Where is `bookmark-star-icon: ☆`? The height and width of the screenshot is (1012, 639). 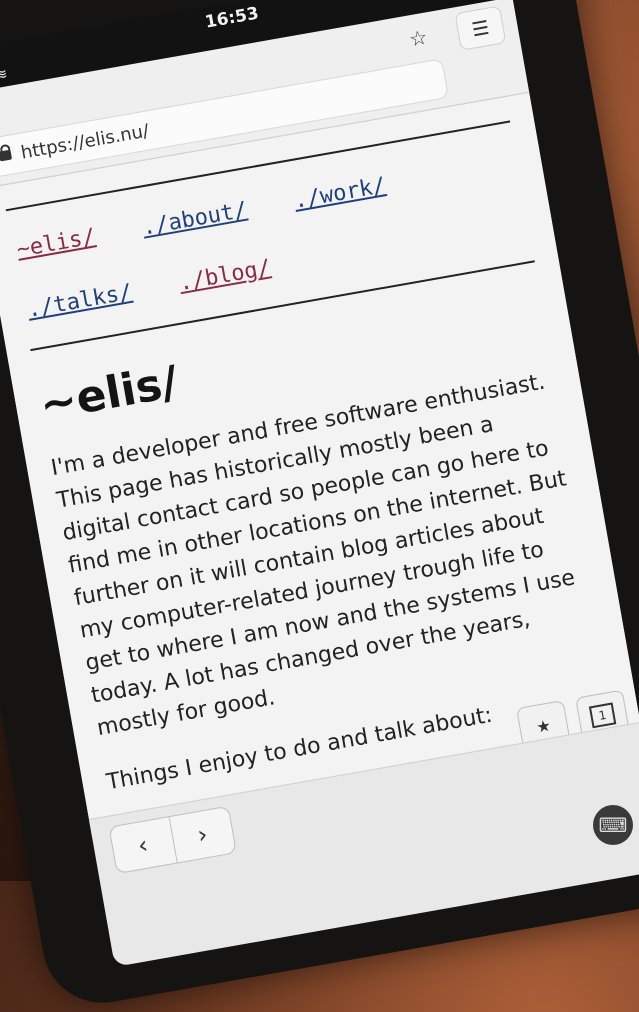 bookmark-star-icon: ☆ is located at coordinates (418, 38).